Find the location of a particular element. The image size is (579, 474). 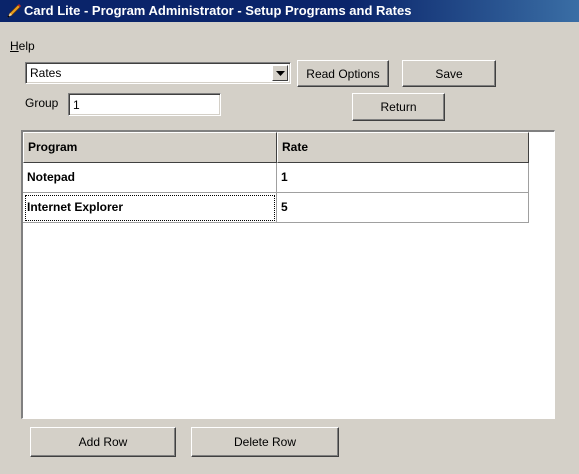

save-button: Save is located at coordinates (449, 73).